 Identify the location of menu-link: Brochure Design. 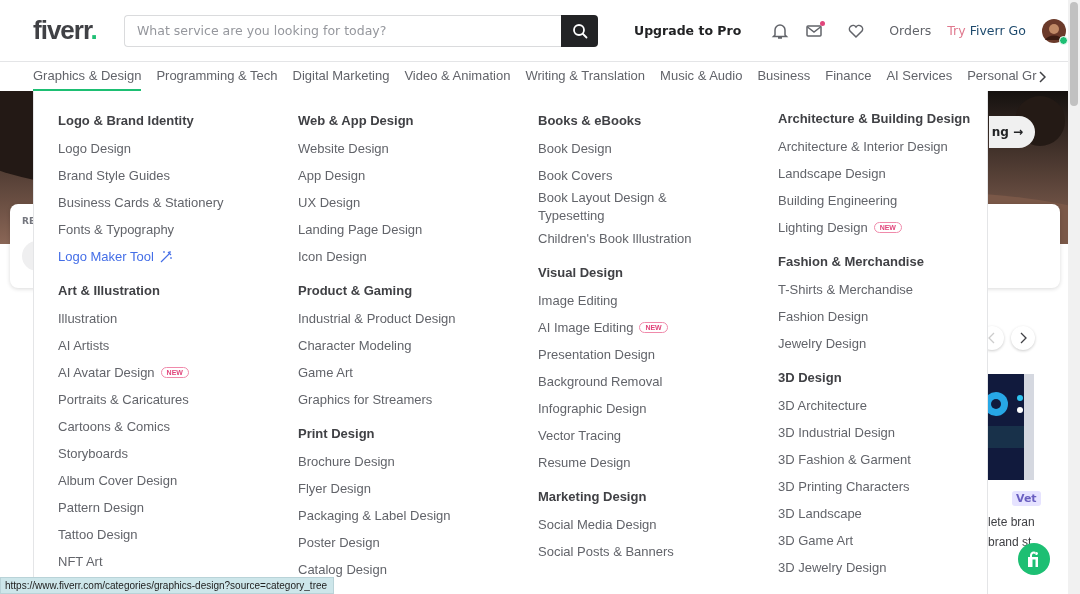
(346, 461).